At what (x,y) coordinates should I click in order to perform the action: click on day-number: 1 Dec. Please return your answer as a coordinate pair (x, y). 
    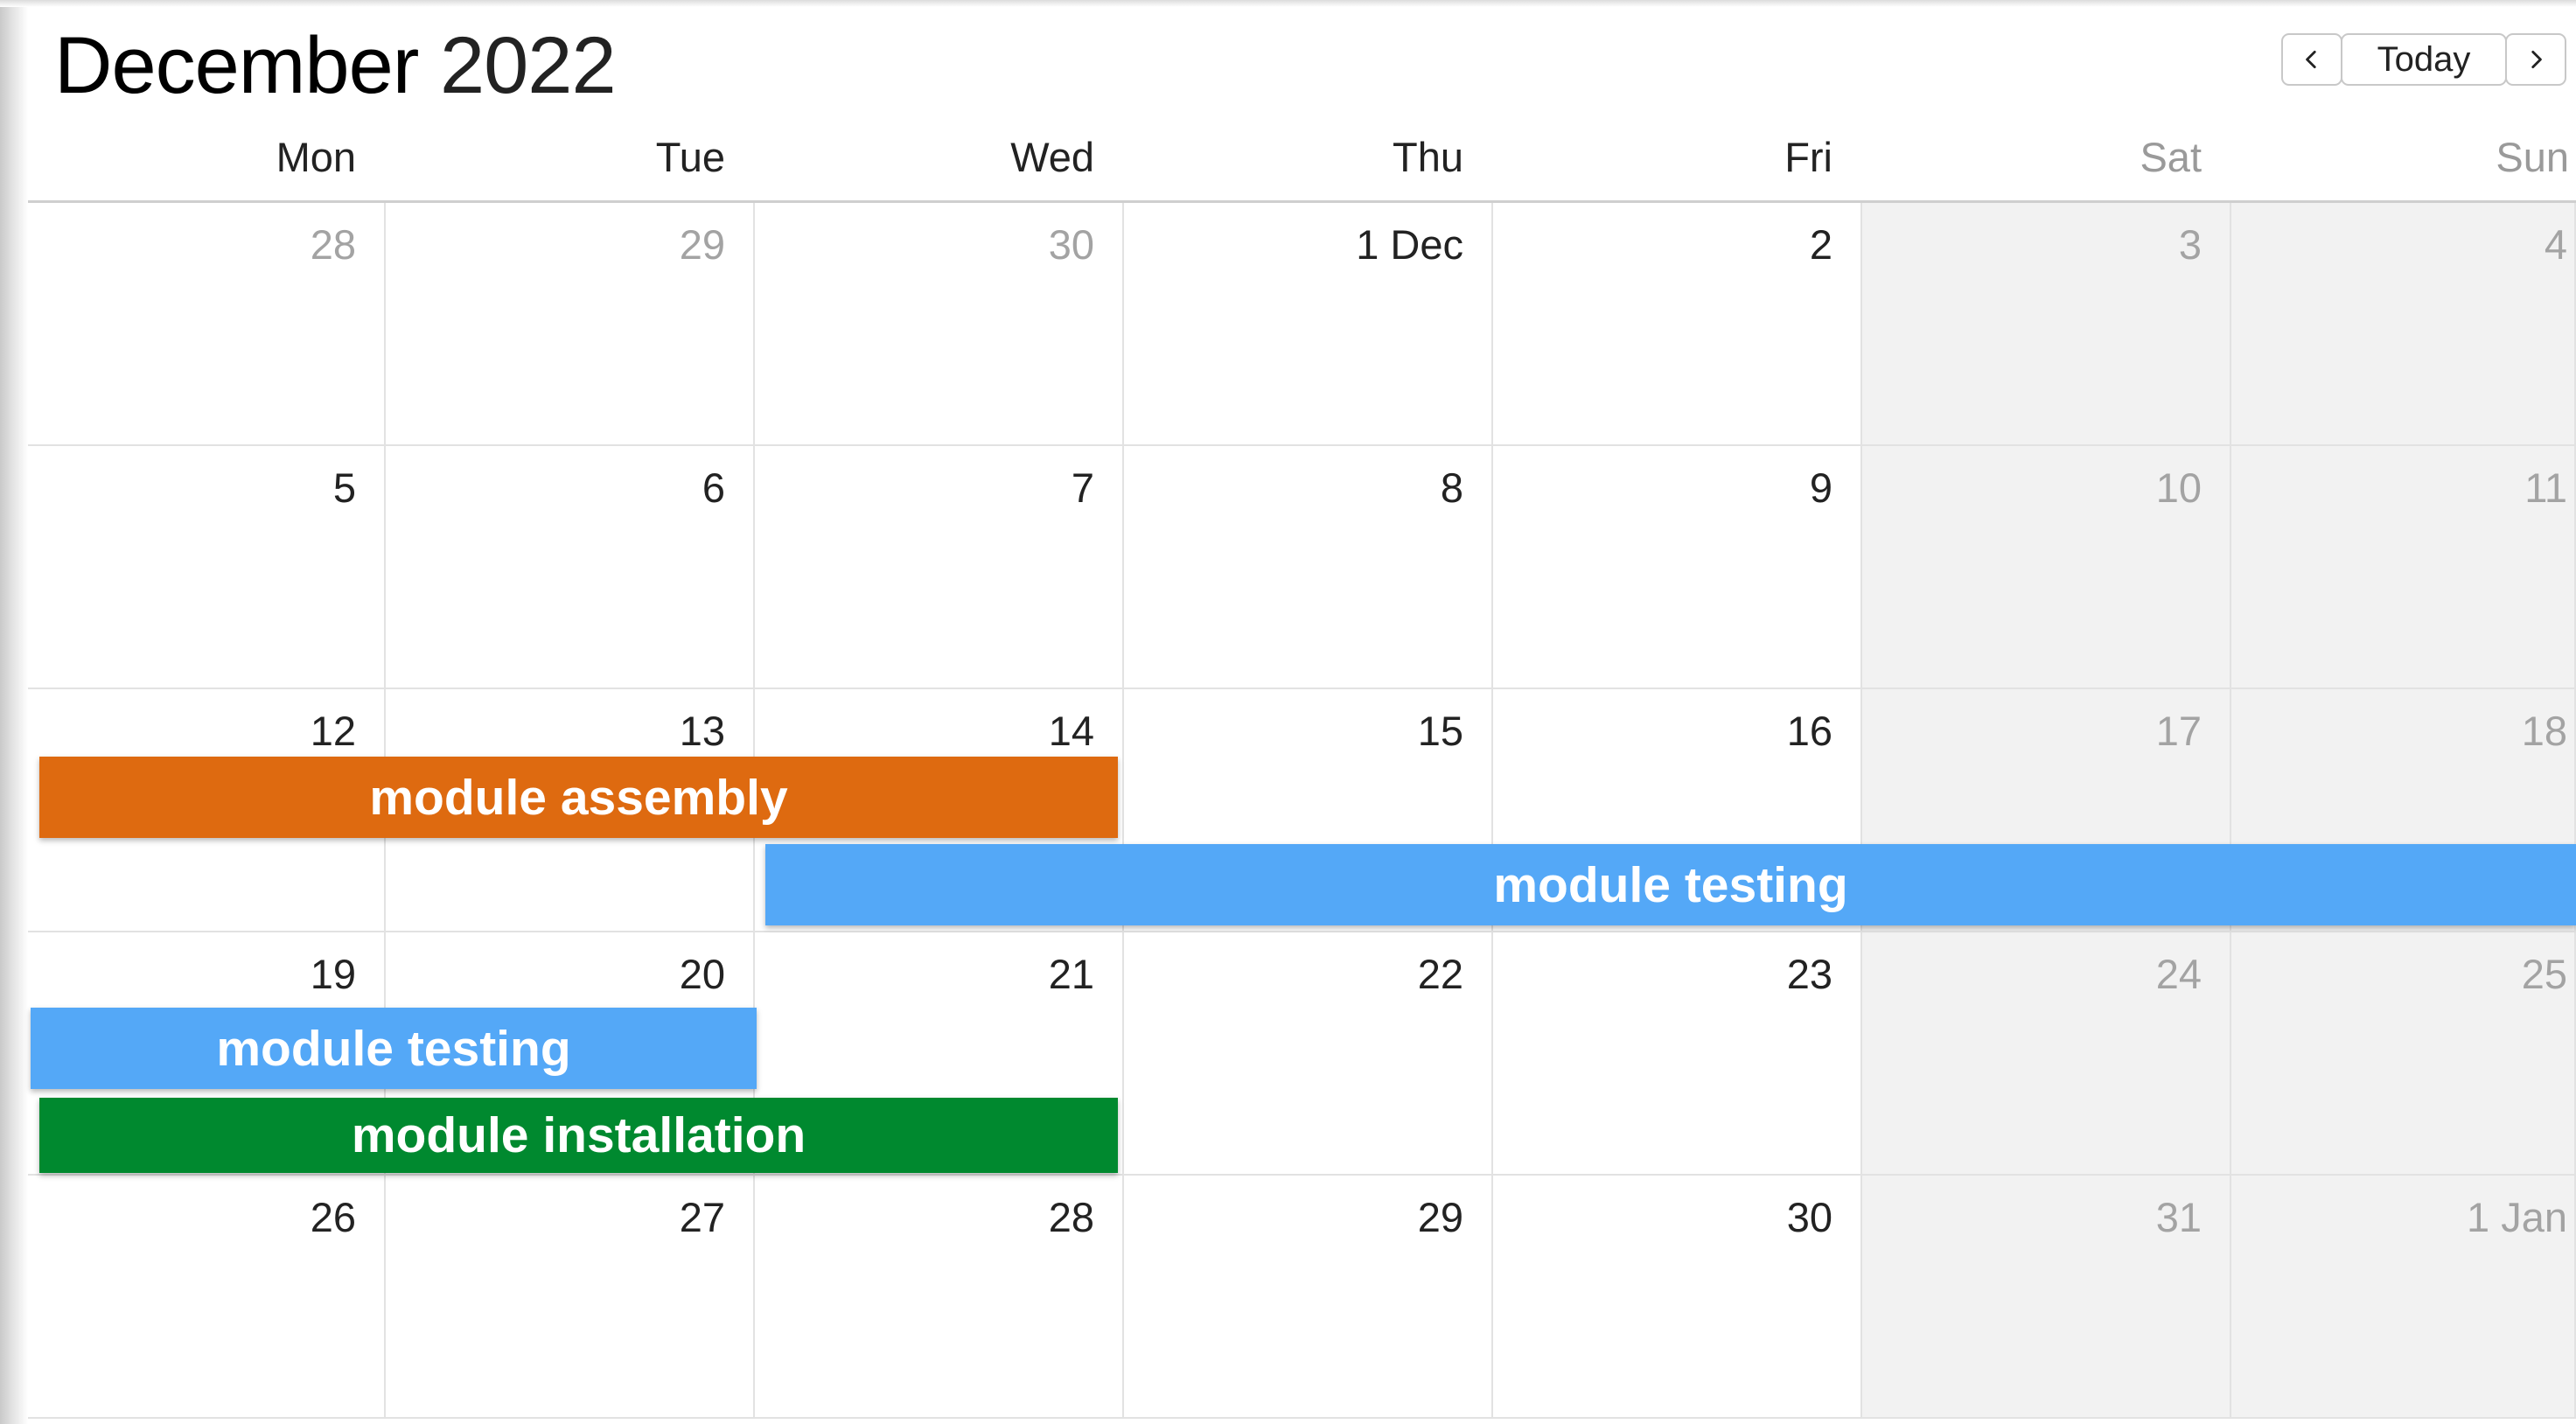
    Looking at the image, I should click on (1409, 245).